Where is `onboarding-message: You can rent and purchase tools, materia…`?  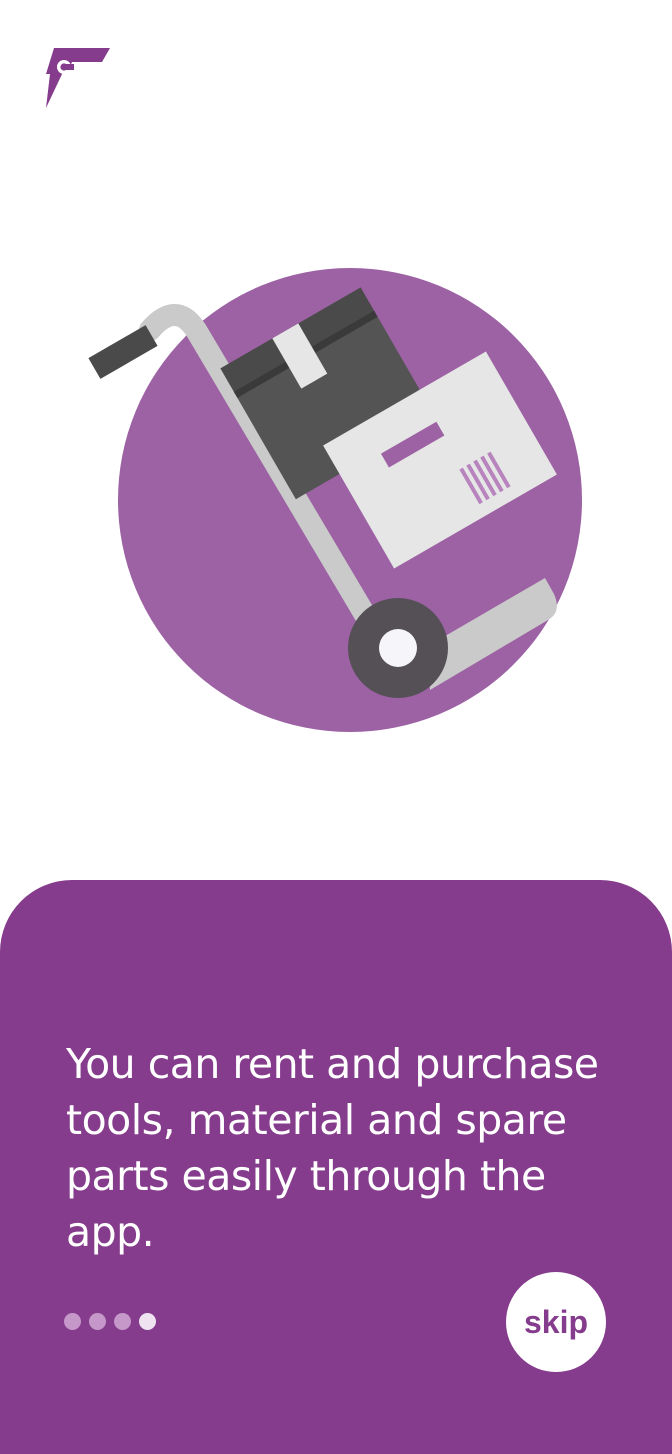 onboarding-message: You can rent and purchase tools, materia… is located at coordinates (332, 1148).